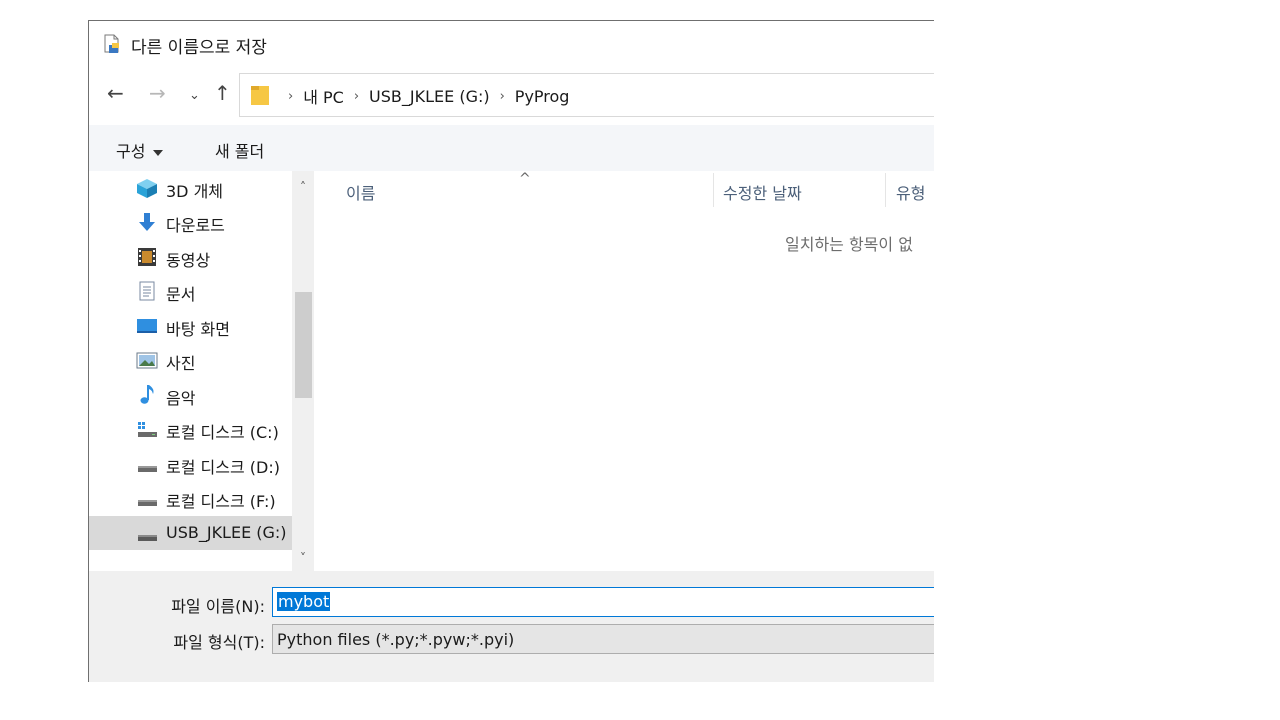 This screenshot has width=1280, height=720. What do you see at coordinates (115, 93) in the screenshot?
I see `back-arrow-icon: ←` at bounding box center [115, 93].